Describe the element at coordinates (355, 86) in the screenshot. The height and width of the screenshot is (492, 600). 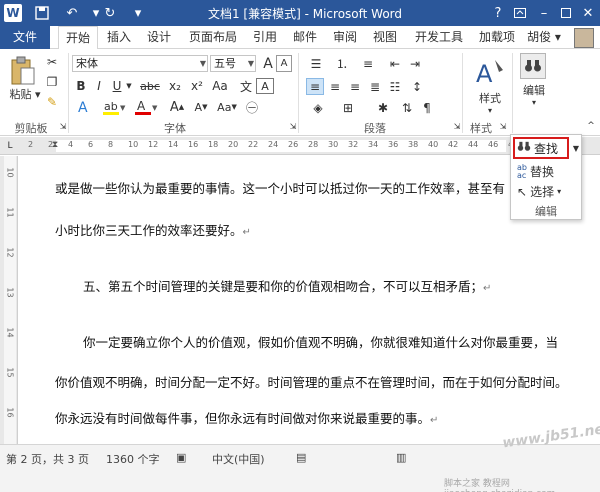
I see `align-right-icon: ≡` at that location.